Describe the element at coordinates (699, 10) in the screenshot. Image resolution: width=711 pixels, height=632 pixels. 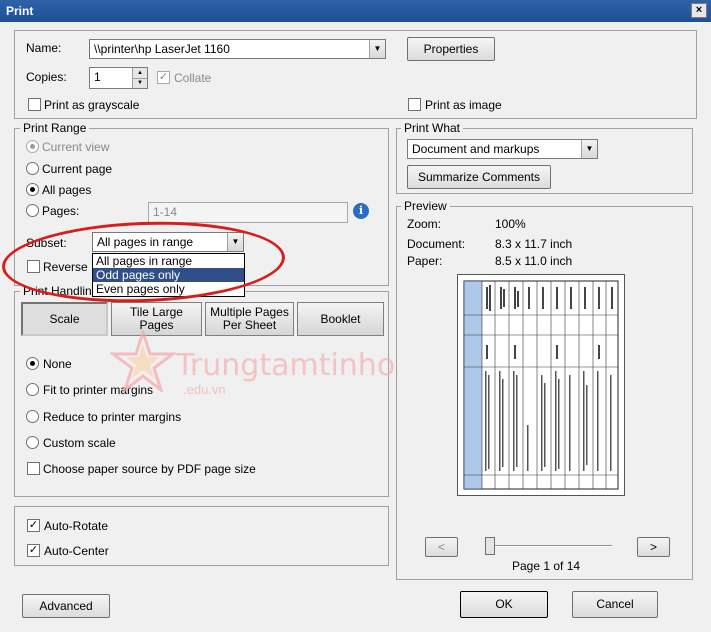
I see `close-icon: ×` at that location.